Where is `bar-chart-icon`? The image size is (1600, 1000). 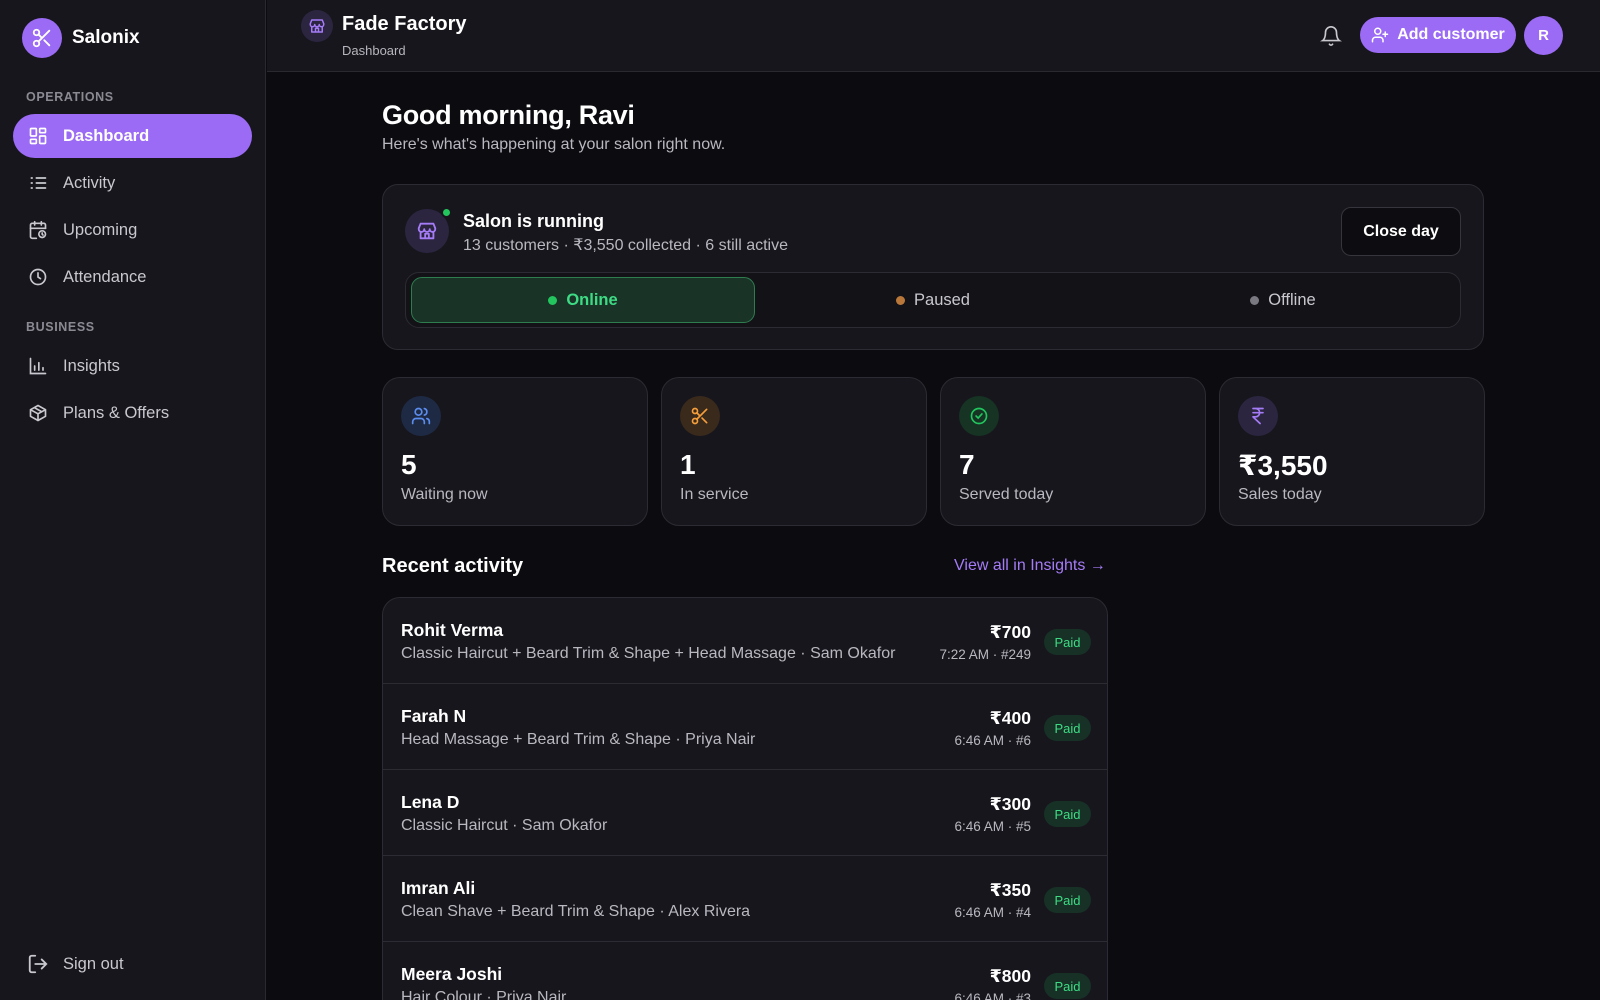
bar-chart-icon is located at coordinates (38, 366).